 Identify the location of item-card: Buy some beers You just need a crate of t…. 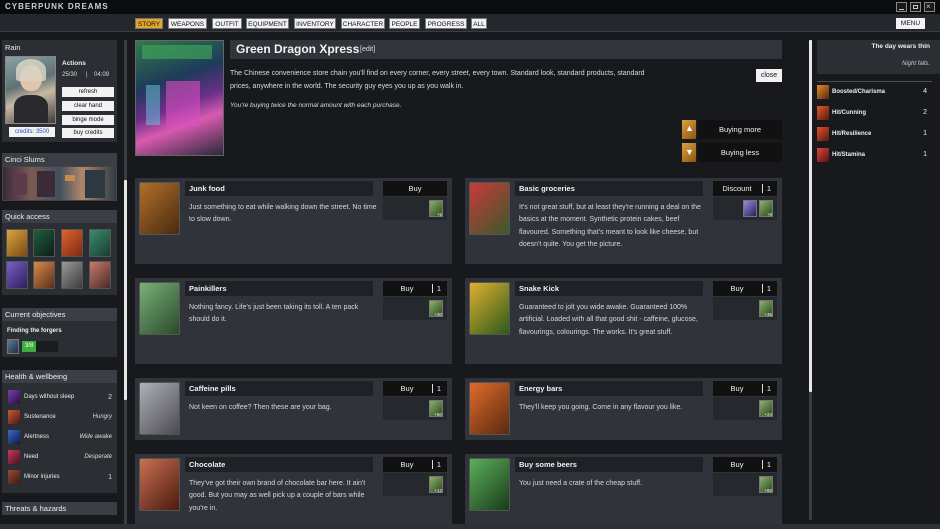
(623, 489).